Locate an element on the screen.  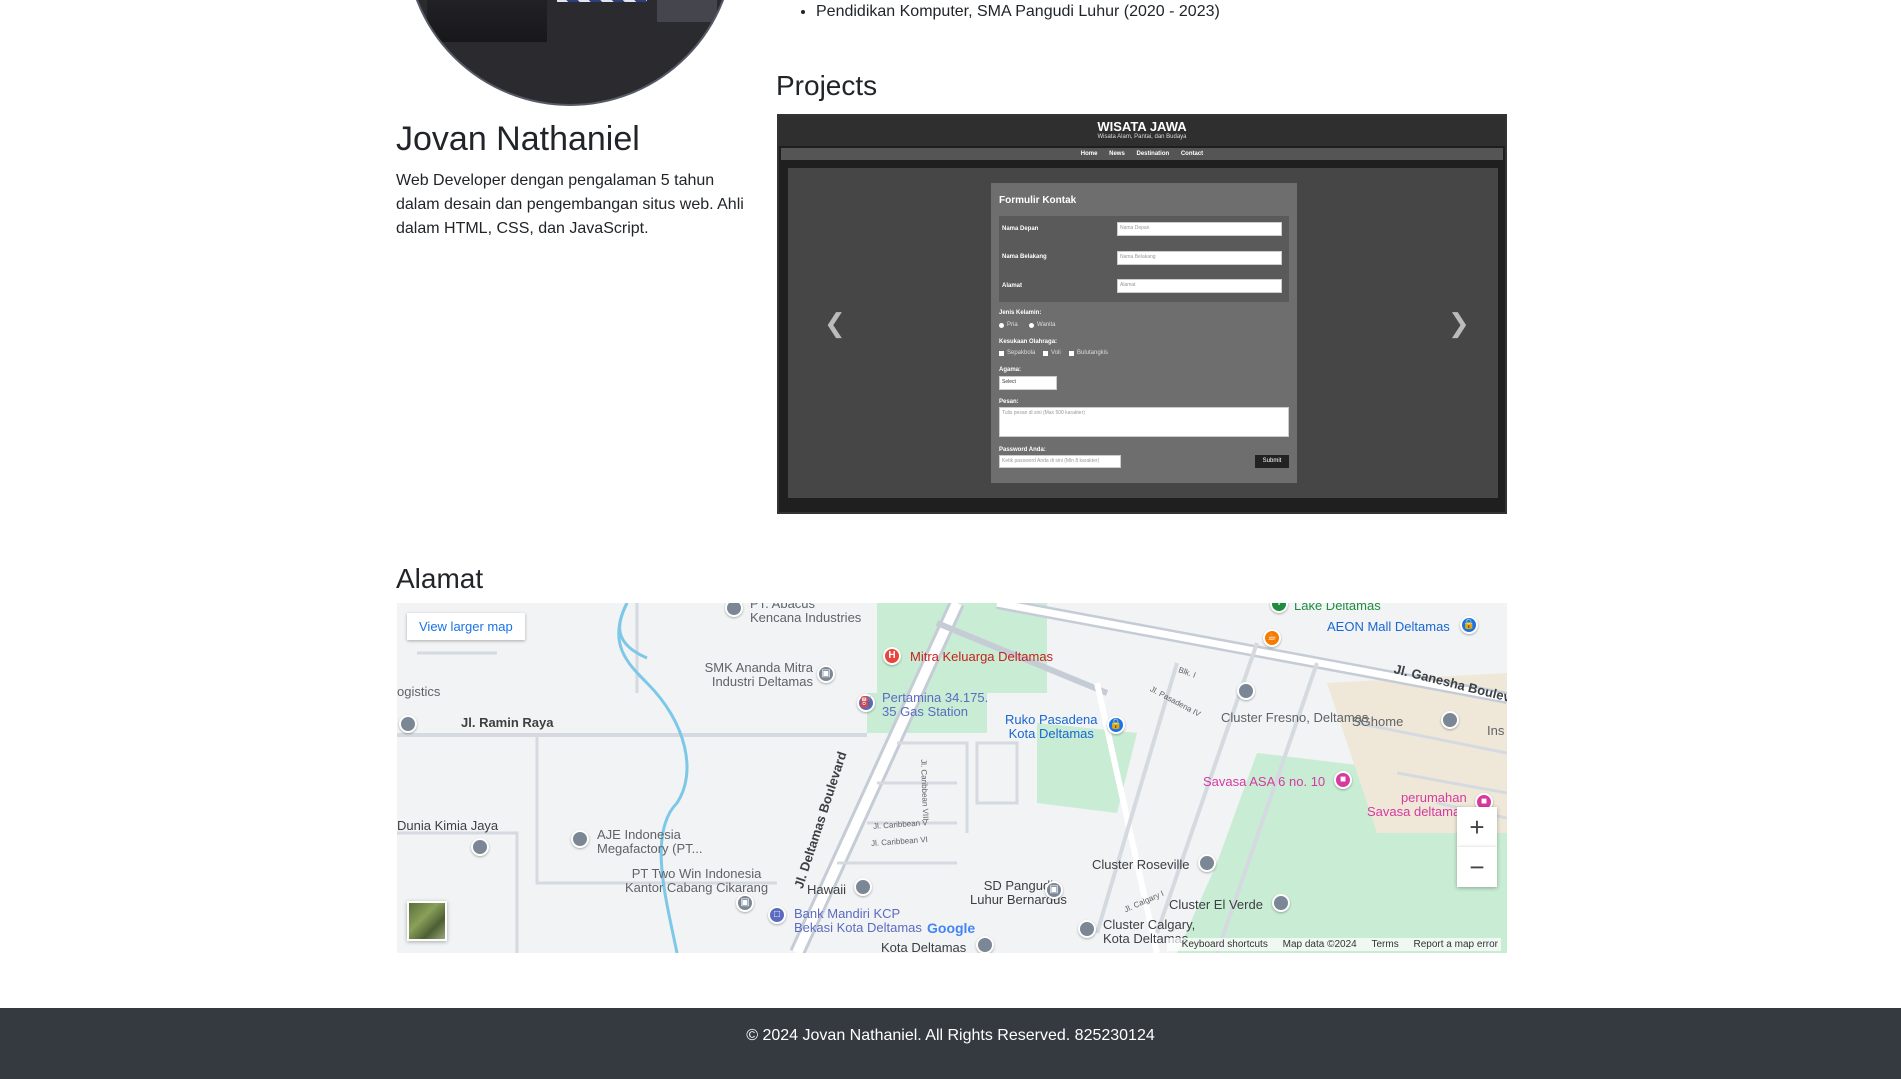
roseville-pin-icon is located at coordinates (1207, 863).